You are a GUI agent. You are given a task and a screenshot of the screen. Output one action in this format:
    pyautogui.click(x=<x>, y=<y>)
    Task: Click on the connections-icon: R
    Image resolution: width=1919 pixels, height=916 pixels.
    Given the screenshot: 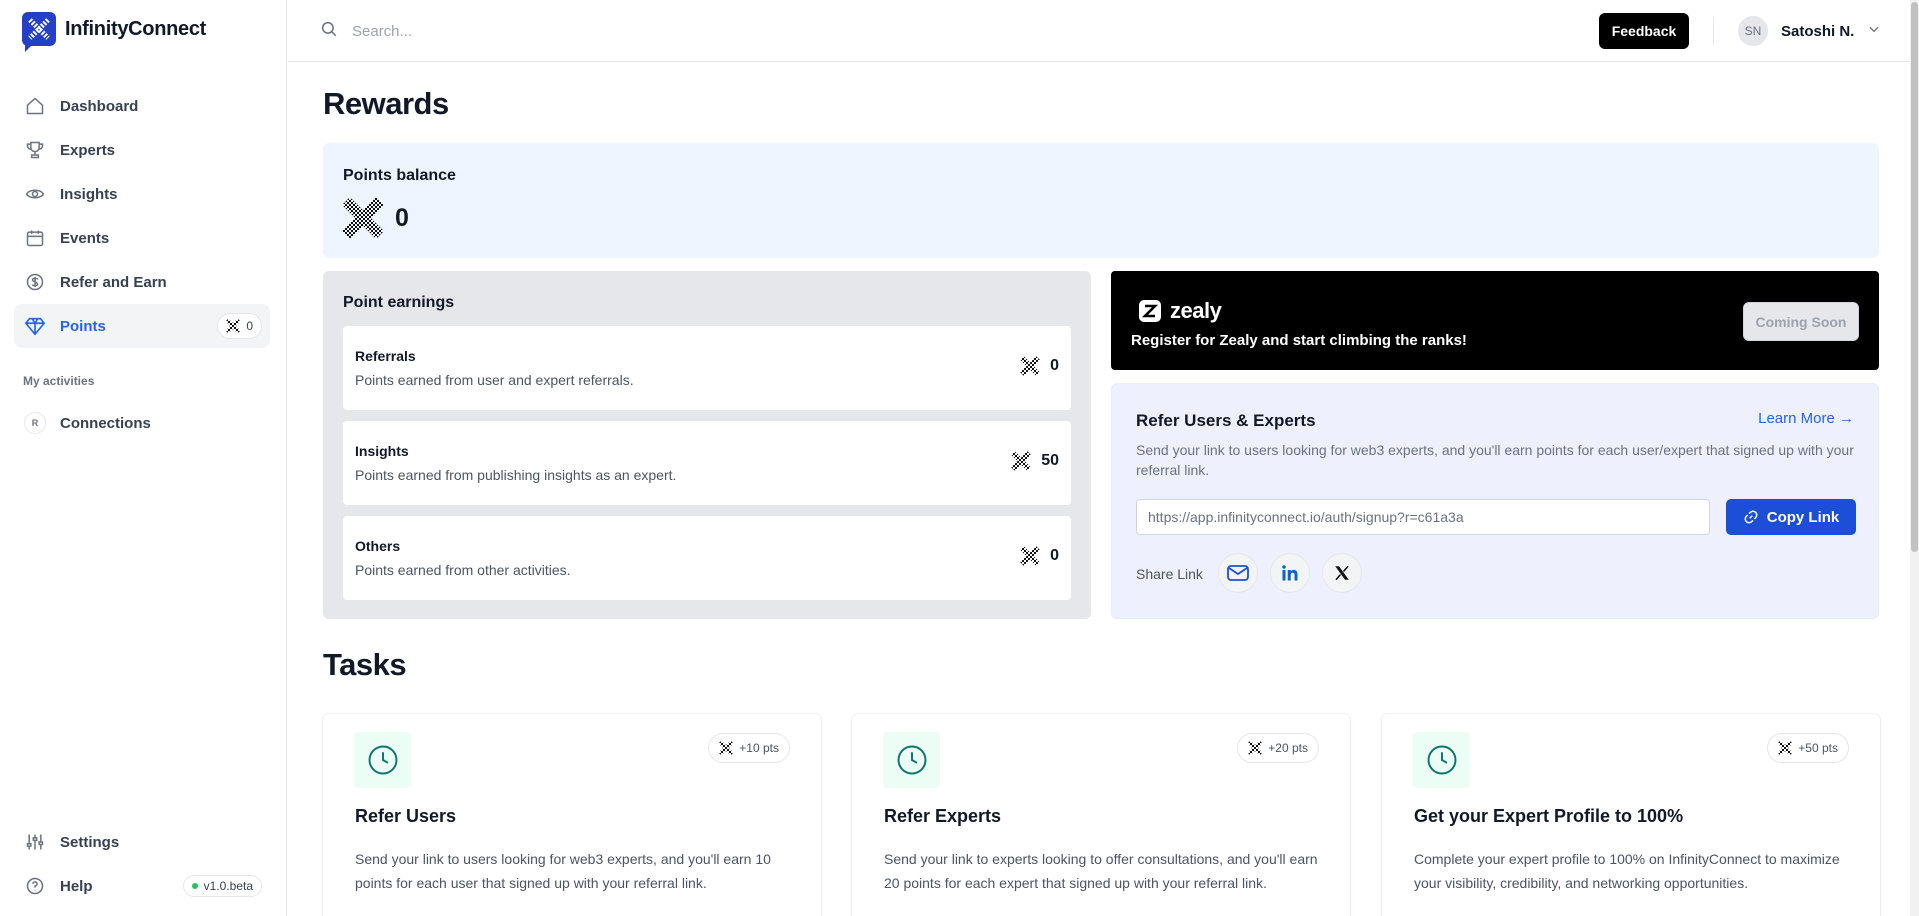 What is the action you would take?
    pyautogui.click(x=35, y=423)
    